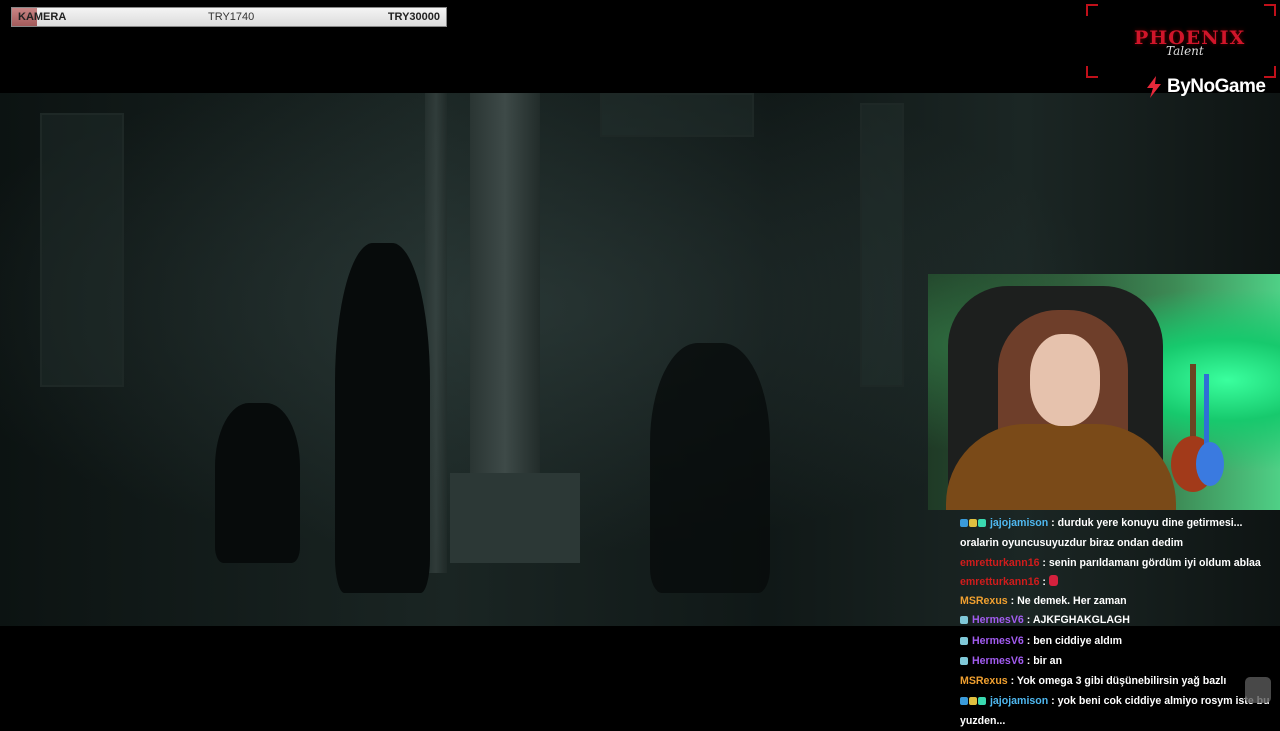 This screenshot has height=731, width=1280. What do you see at coordinates (1258, 690) in the screenshot?
I see `overlay-avatar-icon` at bounding box center [1258, 690].